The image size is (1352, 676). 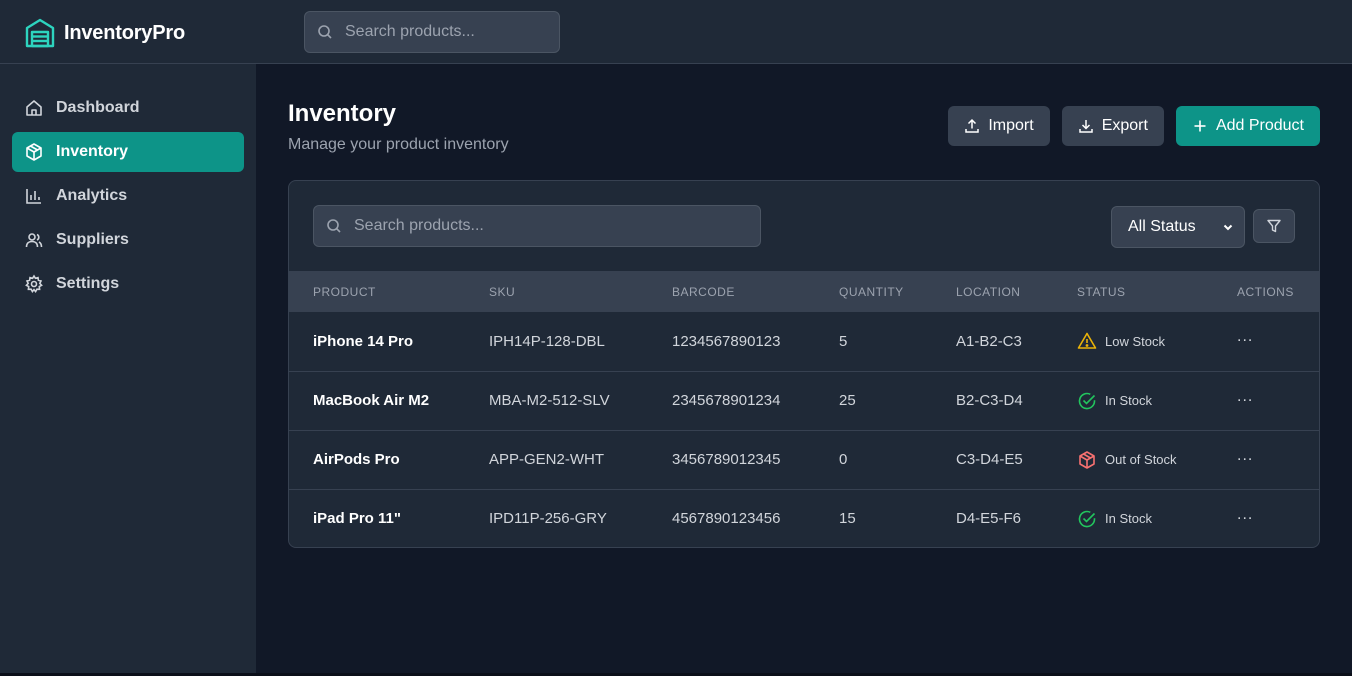 I want to click on download-icon, so click(x=1085, y=126).